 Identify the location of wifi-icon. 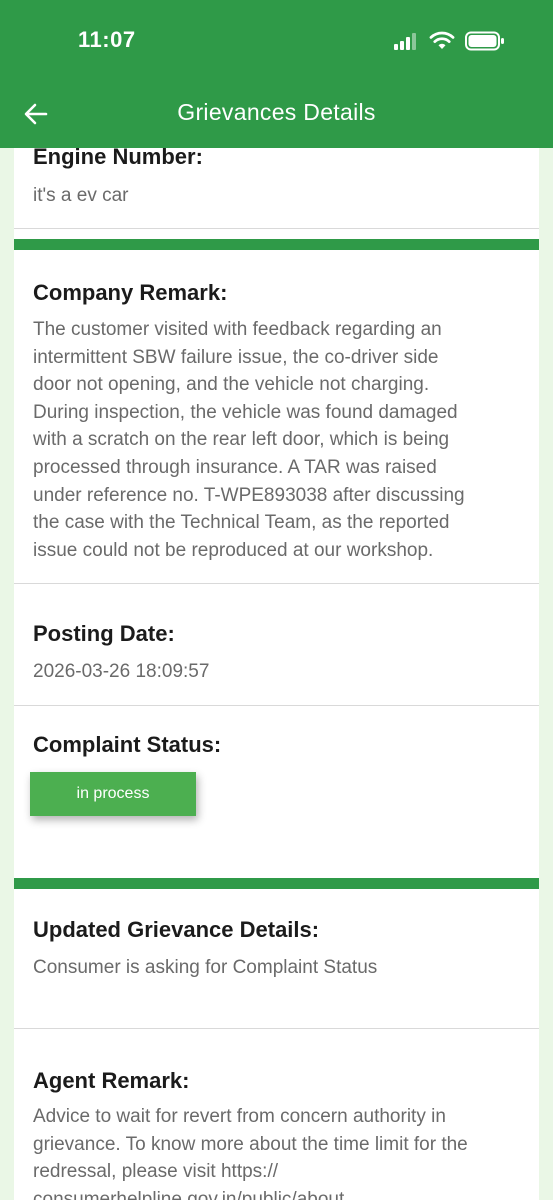
(442, 40).